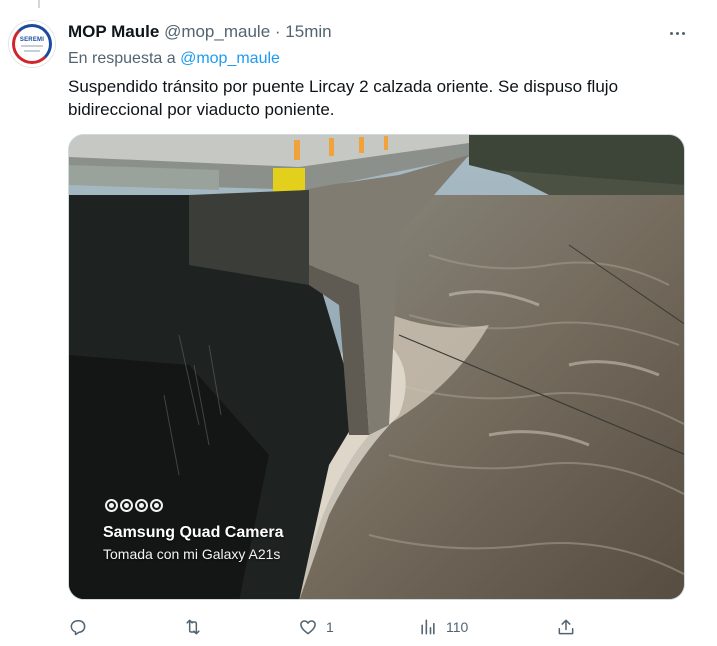 The width and height of the screenshot is (717, 646). What do you see at coordinates (443, 627) in the screenshot?
I see `views-button: 110` at bounding box center [443, 627].